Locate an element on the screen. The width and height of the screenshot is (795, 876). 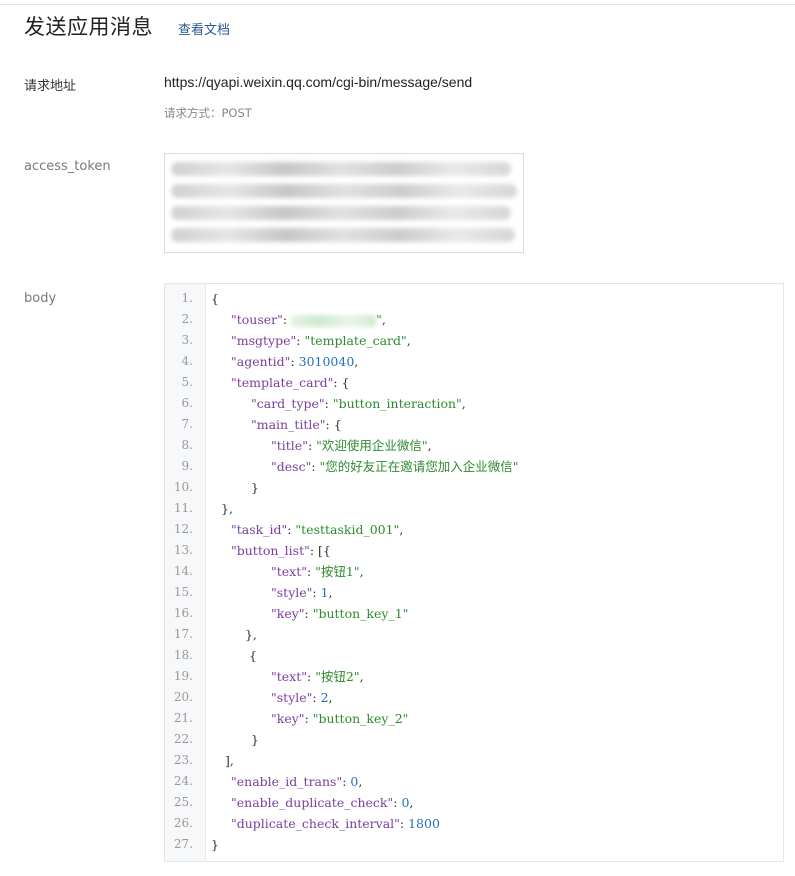
line-number: 24. is located at coordinates (183, 781).